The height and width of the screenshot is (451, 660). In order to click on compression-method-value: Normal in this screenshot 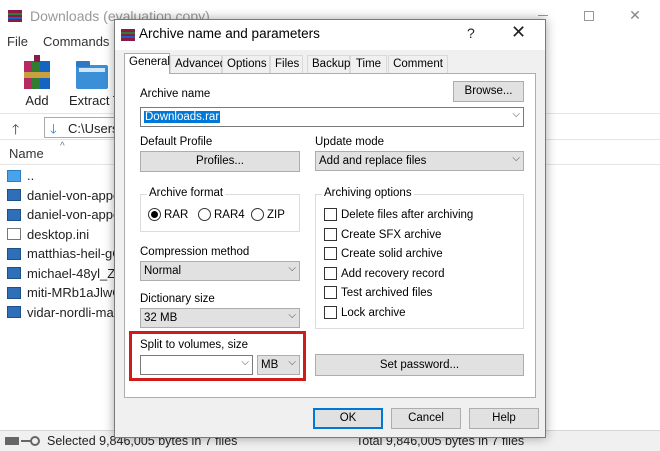, I will do `click(163, 271)`.